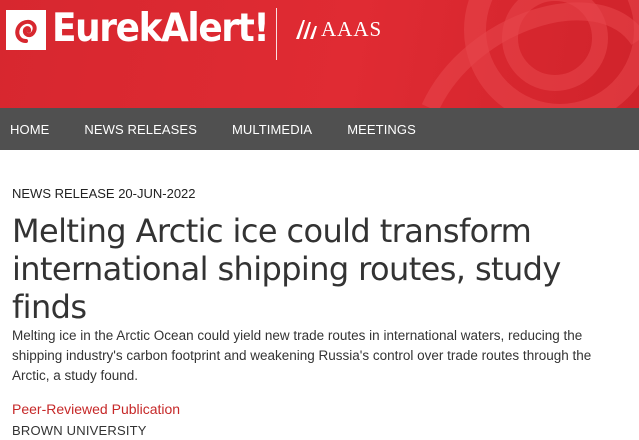 The image size is (639, 440). Describe the element at coordinates (26, 30) in the screenshot. I see `eurekalert-logo-icon` at that location.